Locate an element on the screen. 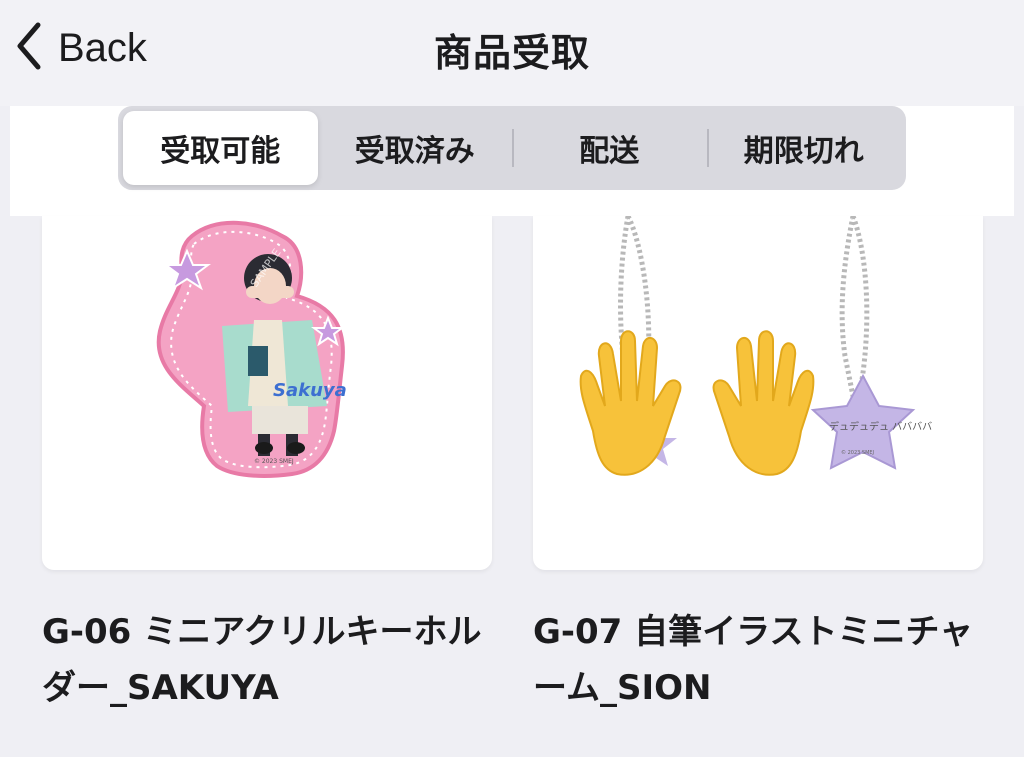 The height and width of the screenshot is (757, 1024). tab-shipping: 配送 is located at coordinates (609, 148).